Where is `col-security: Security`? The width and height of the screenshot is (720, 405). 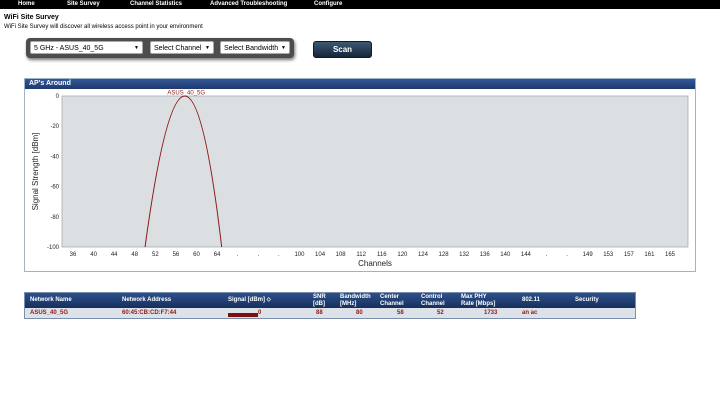
col-security: Security is located at coordinates (587, 300).